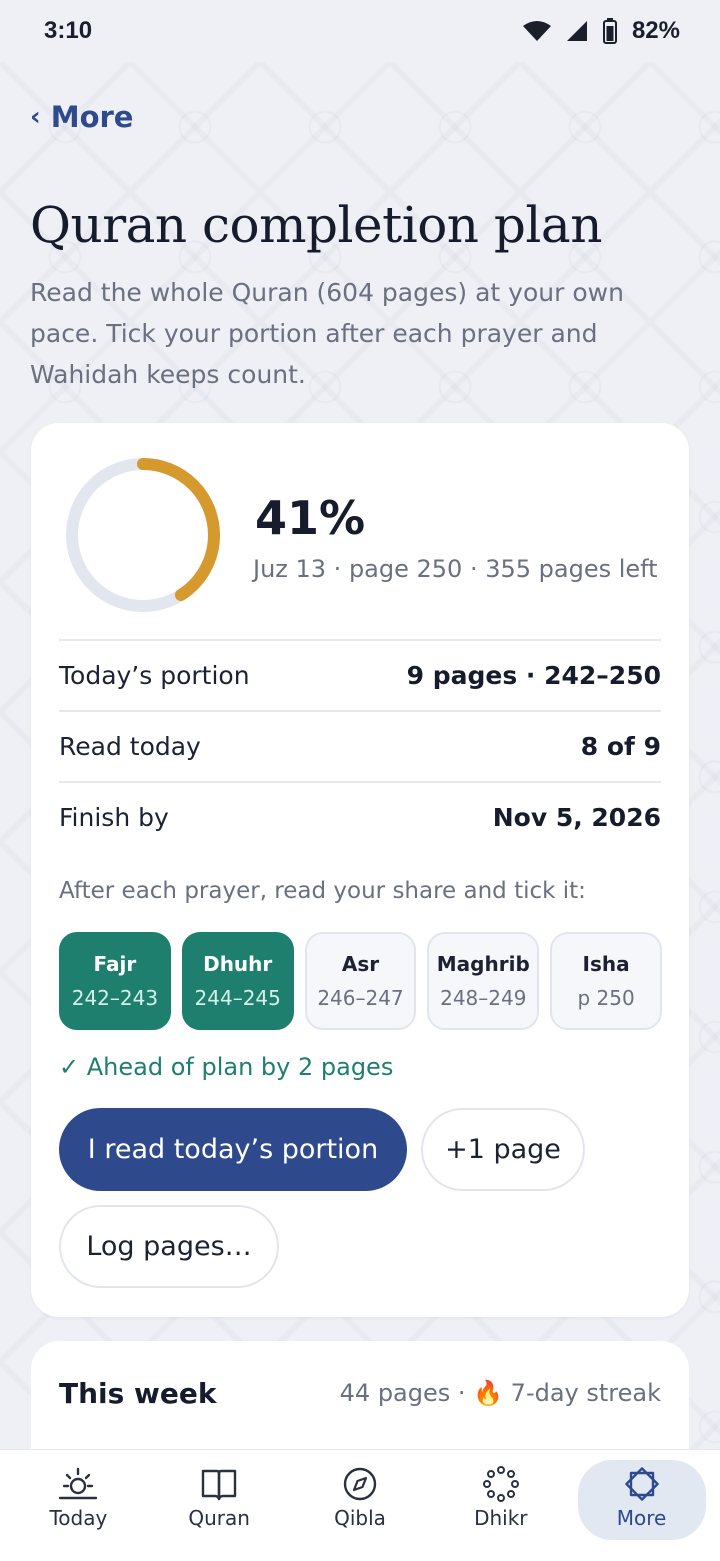  I want to click on progress-location: Juz 13 · page 250 · 355 pages left, so click(455, 569).